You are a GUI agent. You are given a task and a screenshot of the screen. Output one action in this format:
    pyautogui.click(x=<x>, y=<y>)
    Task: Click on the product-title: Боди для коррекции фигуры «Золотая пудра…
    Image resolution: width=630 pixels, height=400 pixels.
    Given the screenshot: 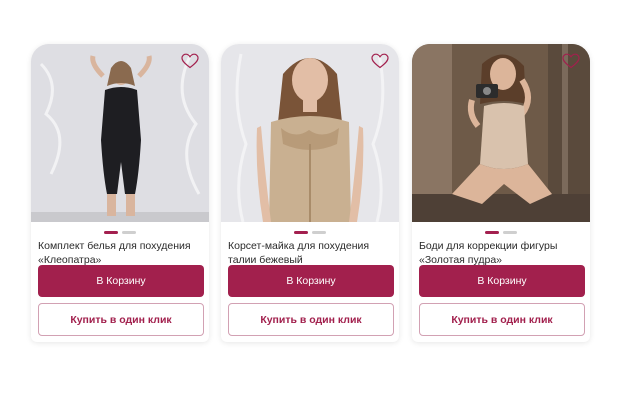 What is the action you would take?
    pyautogui.click(x=502, y=253)
    